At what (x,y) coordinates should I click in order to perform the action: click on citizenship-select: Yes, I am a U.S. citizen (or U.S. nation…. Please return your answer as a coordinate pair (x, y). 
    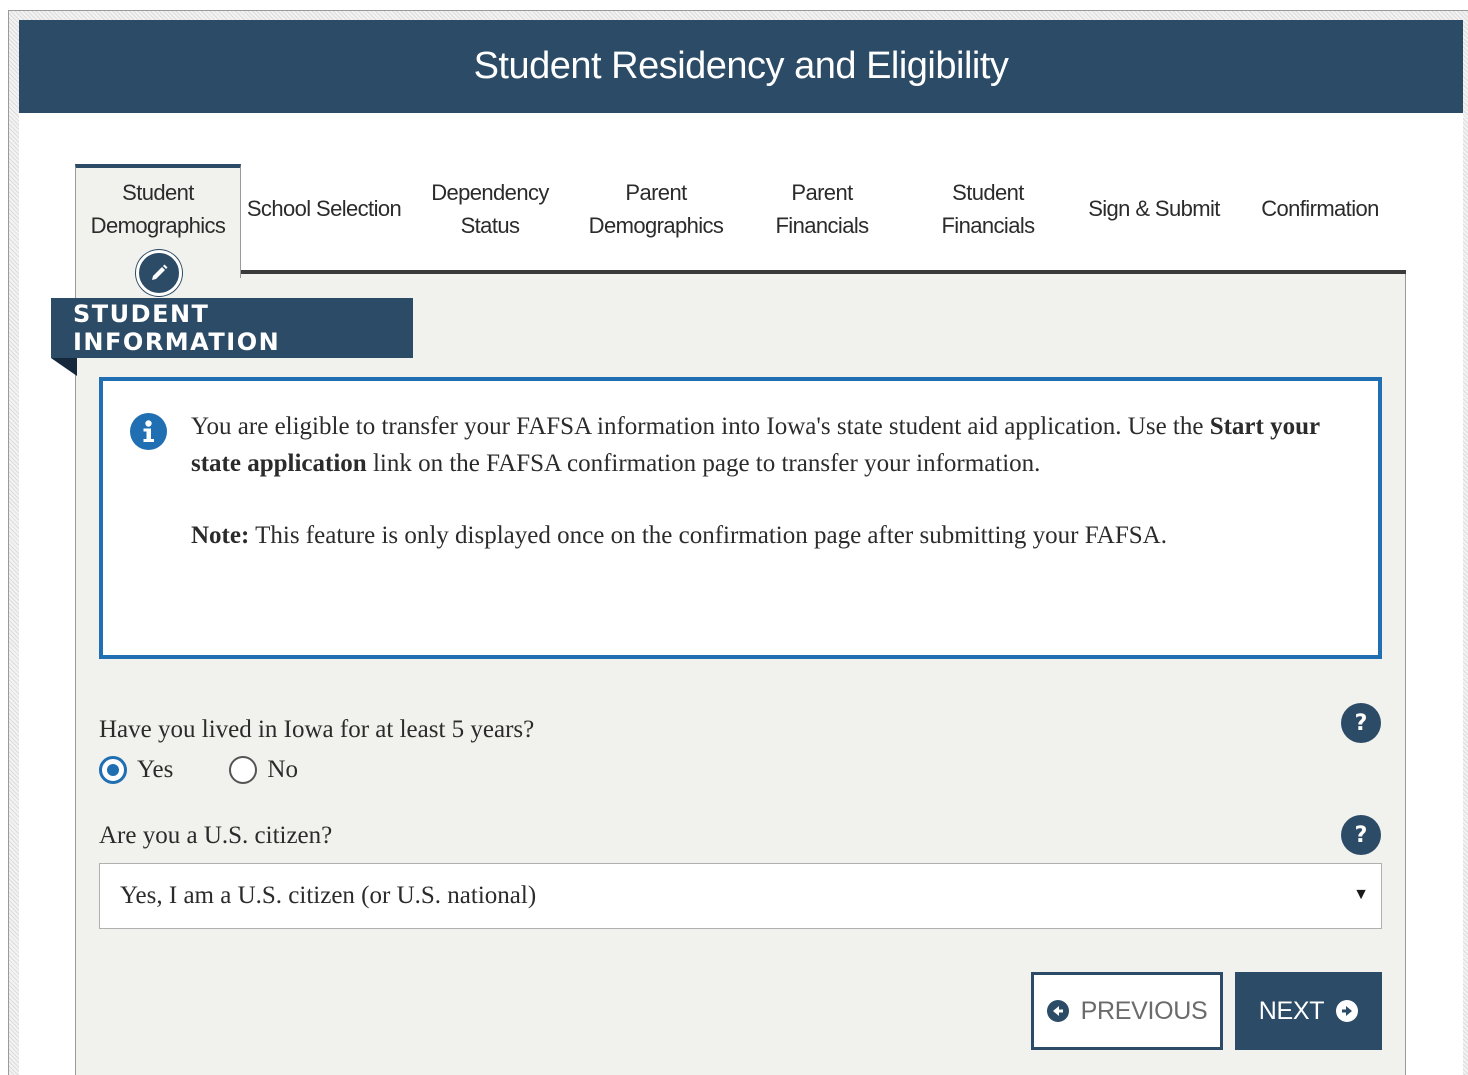
    Looking at the image, I should click on (740, 896).